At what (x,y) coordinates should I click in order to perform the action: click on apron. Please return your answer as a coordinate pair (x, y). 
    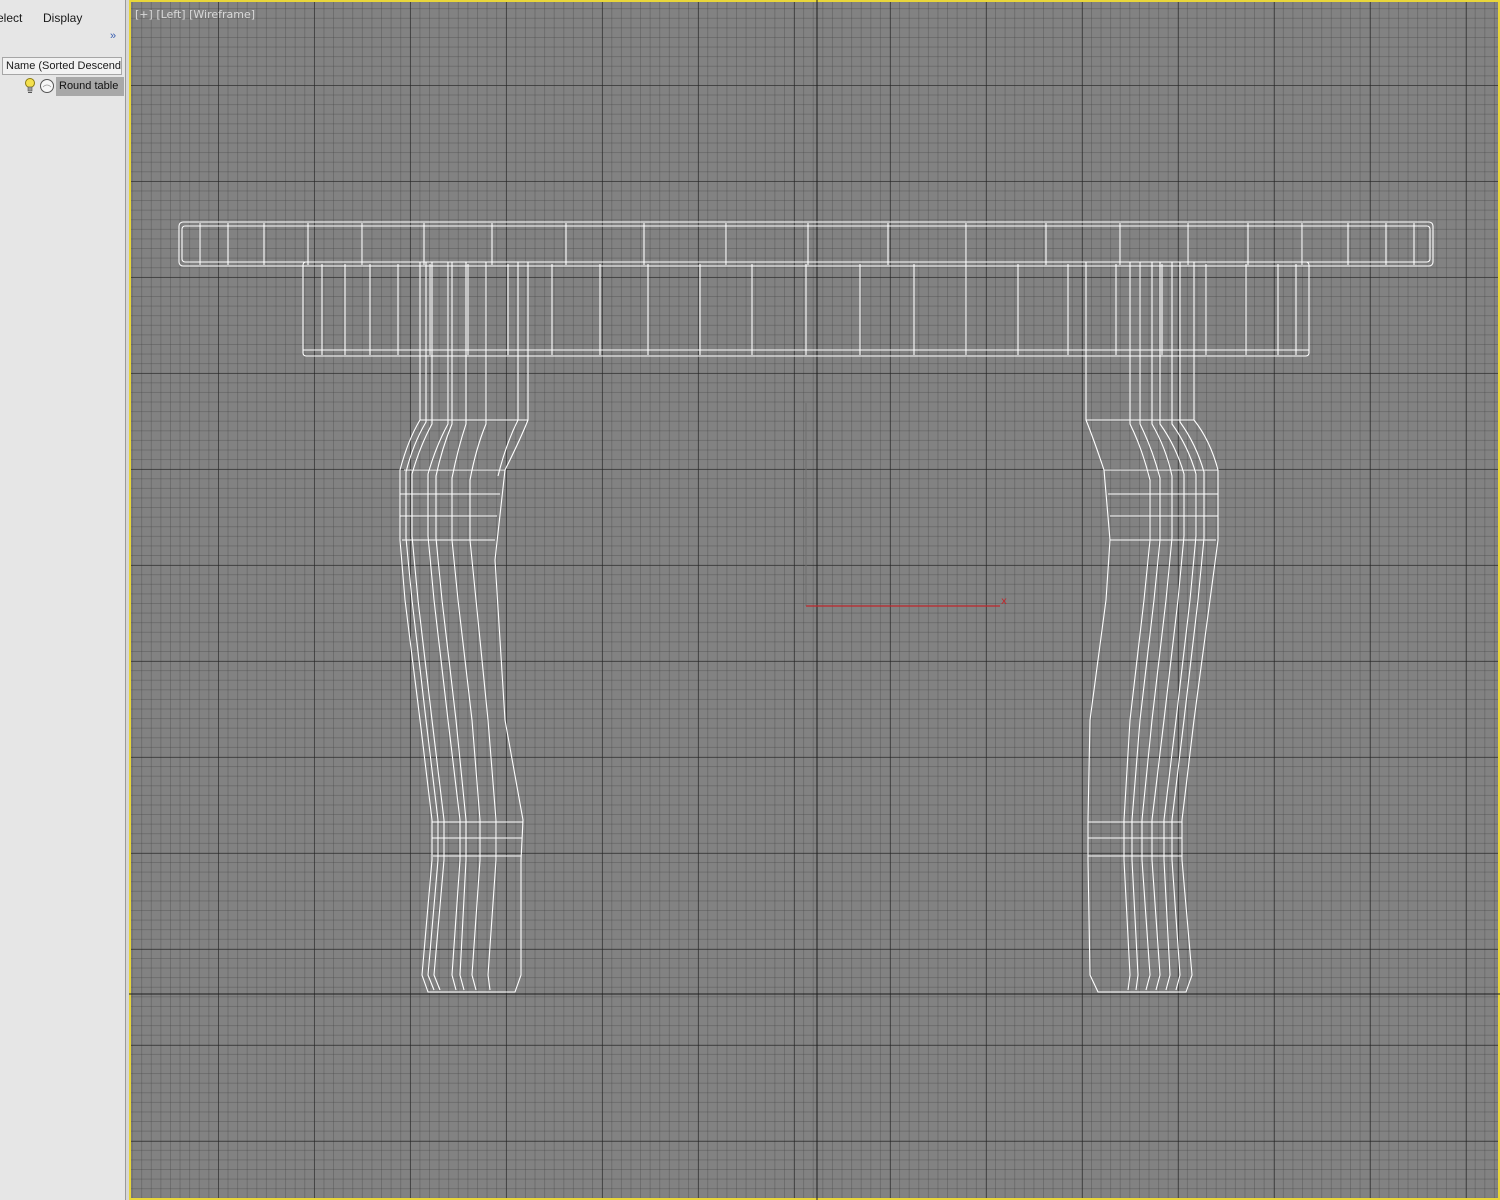
    Looking at the image, I should click on (806, 309).